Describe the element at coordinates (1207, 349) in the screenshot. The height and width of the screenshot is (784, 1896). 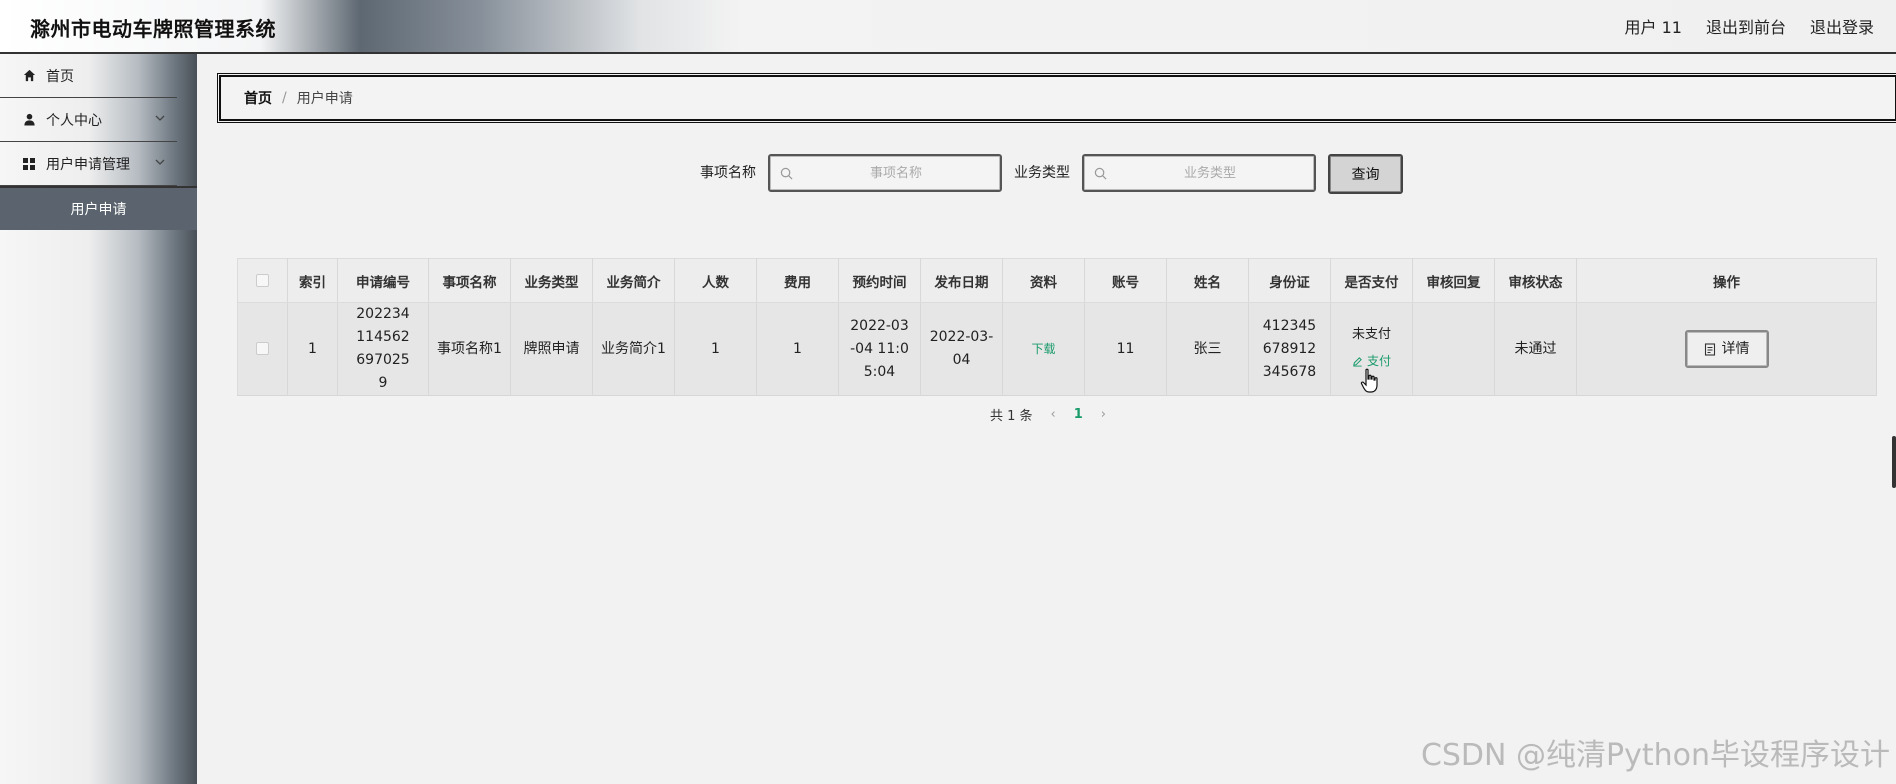
I see `cell-name: 张三` at that location.